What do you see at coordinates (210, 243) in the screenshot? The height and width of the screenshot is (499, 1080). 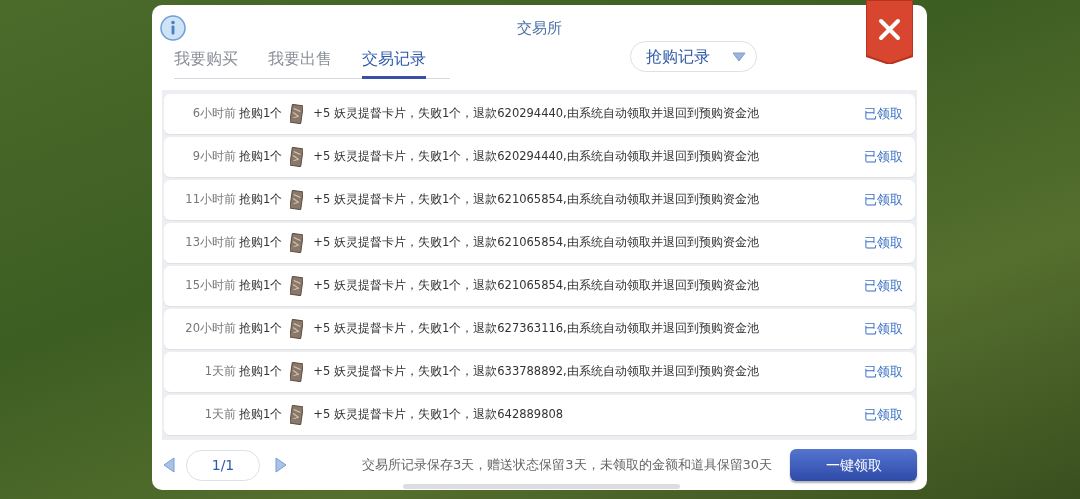 I see `record-time: 13小时前` at bounding box center [210, 243].